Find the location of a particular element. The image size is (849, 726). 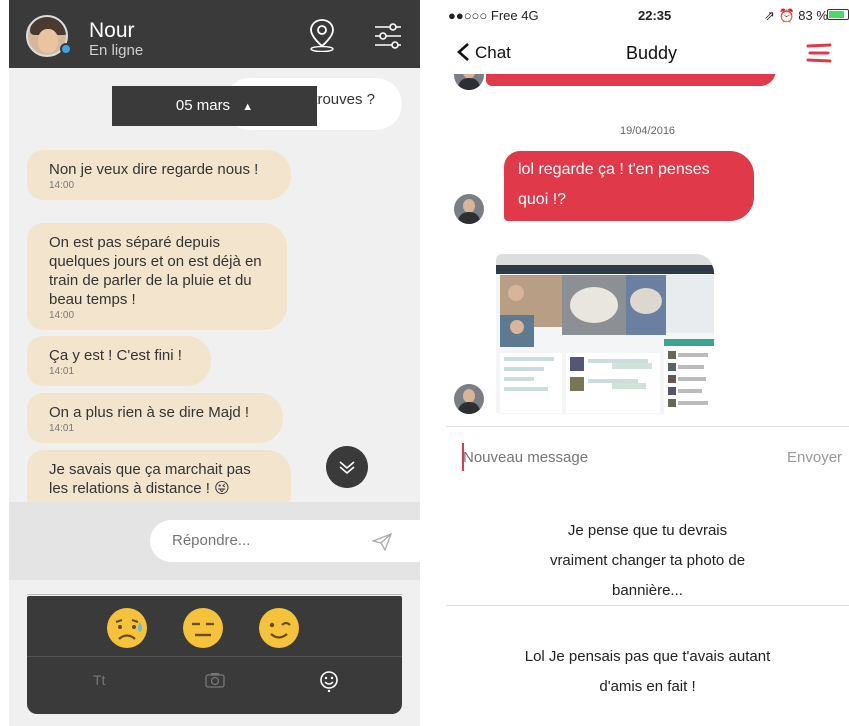

message-bubble: lol regarde ça ! t'en penses quoi !? is located at coordinates (629, 186).